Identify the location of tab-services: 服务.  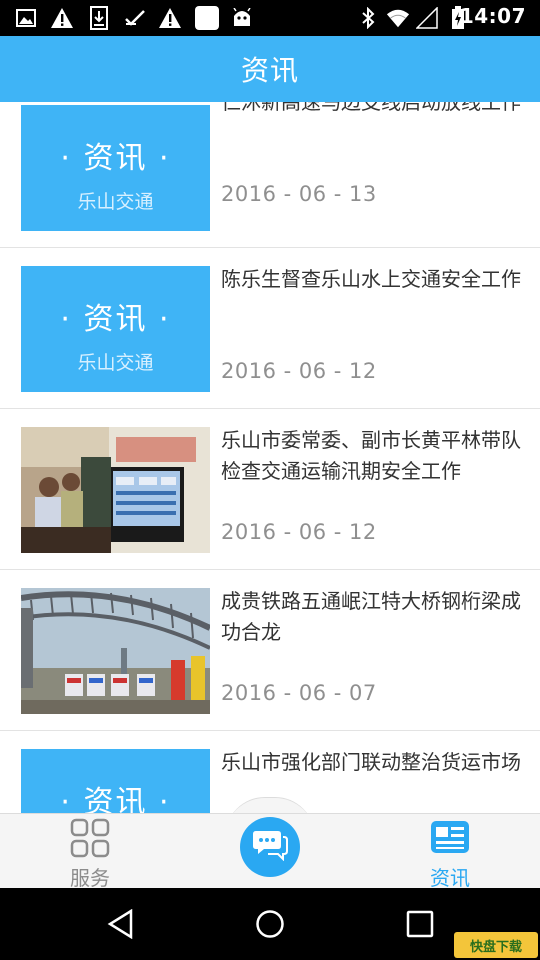
(90, 852).